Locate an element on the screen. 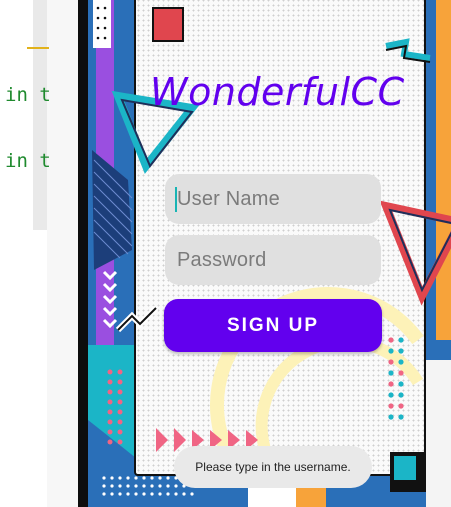  toast-message: Please type in the username. is located at coordinates (273, 467).